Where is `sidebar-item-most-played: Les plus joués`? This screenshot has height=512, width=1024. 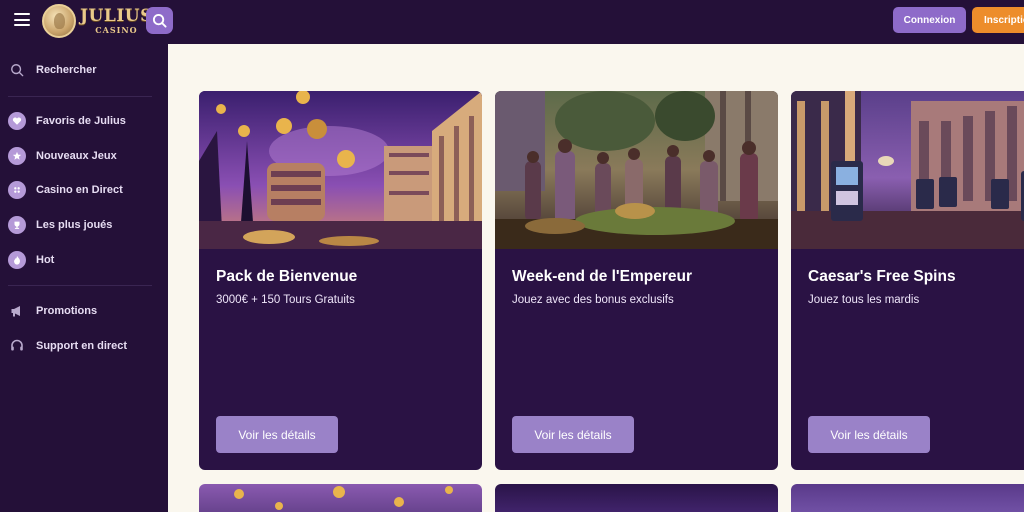 sidebar-item-most-played: Les plus joués is located at coordinates (60, 225).